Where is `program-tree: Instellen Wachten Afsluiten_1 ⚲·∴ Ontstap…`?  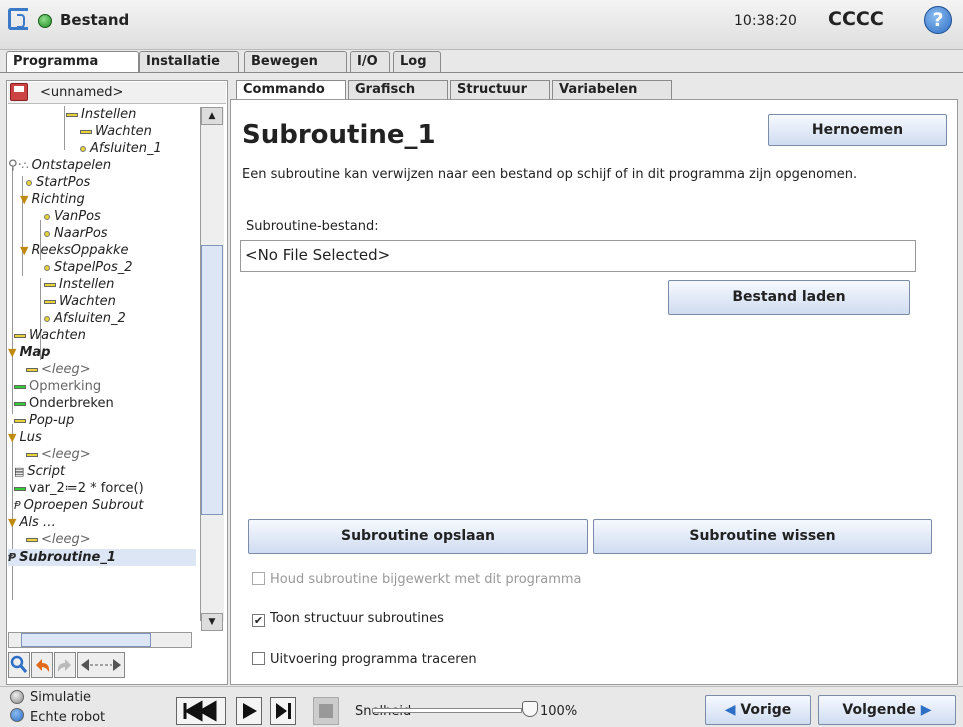
program-tree: Instellen Wachten Afsluiten_1 ⚲·∴ Ontstap… is located at coordinates (103, 363).